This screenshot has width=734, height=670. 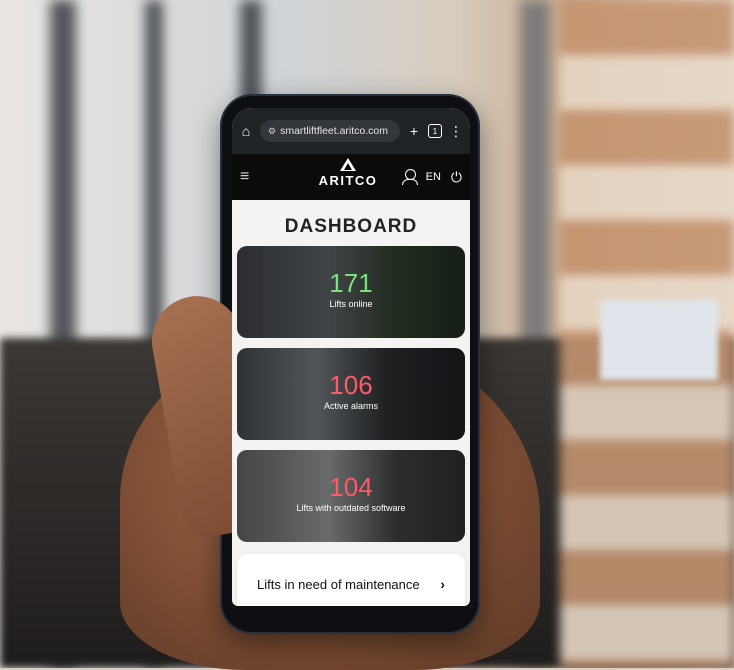 I want to click on tabs-icon: 1, so click(x=435, y=131).